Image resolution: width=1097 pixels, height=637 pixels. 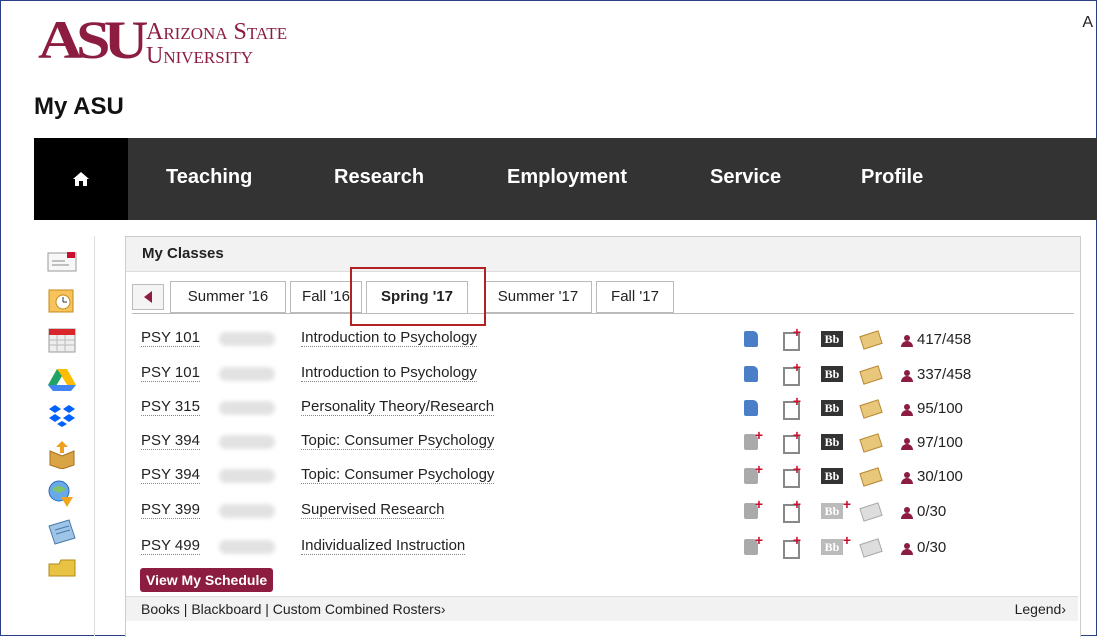 I want to click on class-tools: + + Bb 97/100, so click(x=861, y=440).